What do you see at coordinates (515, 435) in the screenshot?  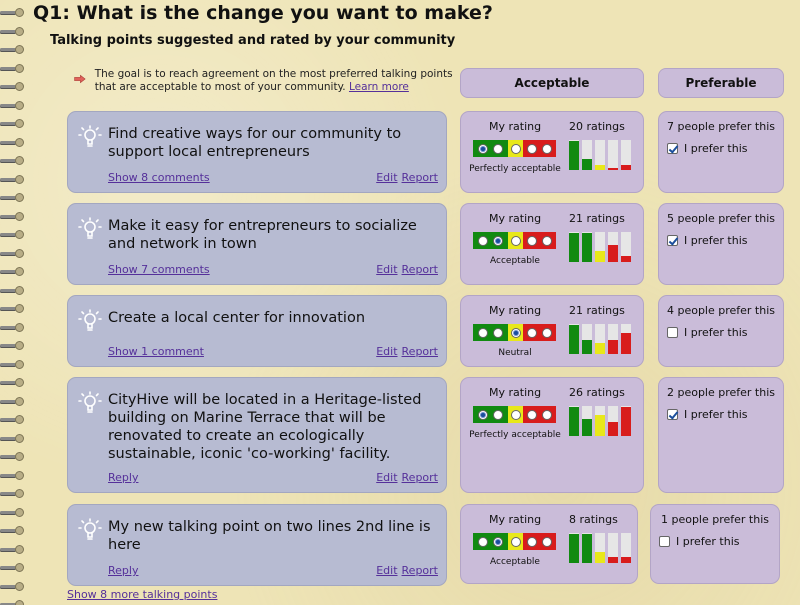 I see `my-rating-value: Perfectly acceptable` at bounding box center [515, 435].